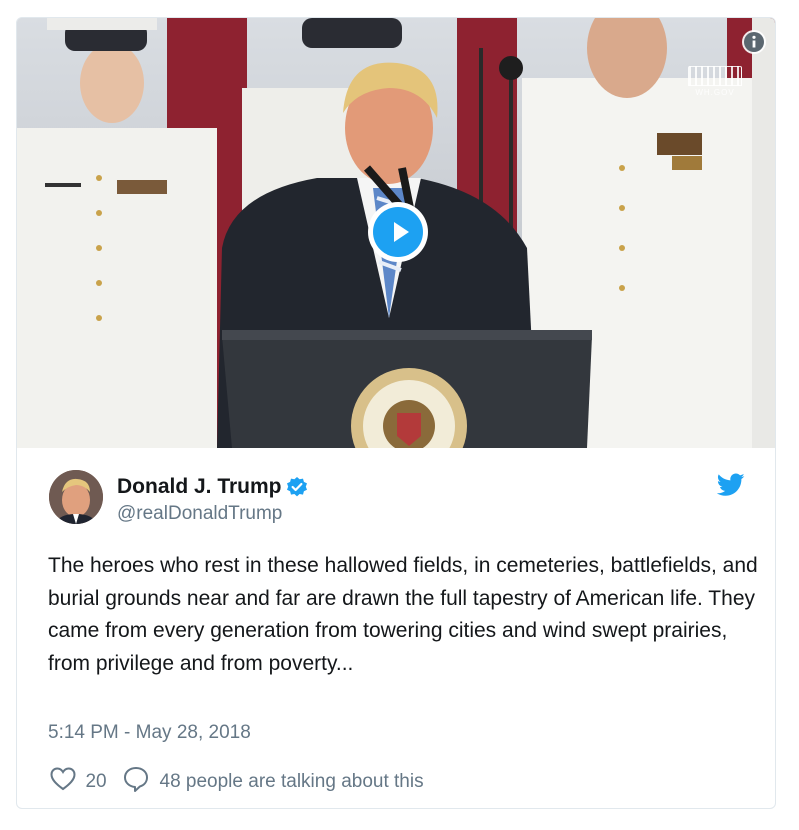 The image size is (799, 830). Describe the element at coordinates (199, 514) in the screenshot. I see `author-handle: @realDonaldTrump` at that location.